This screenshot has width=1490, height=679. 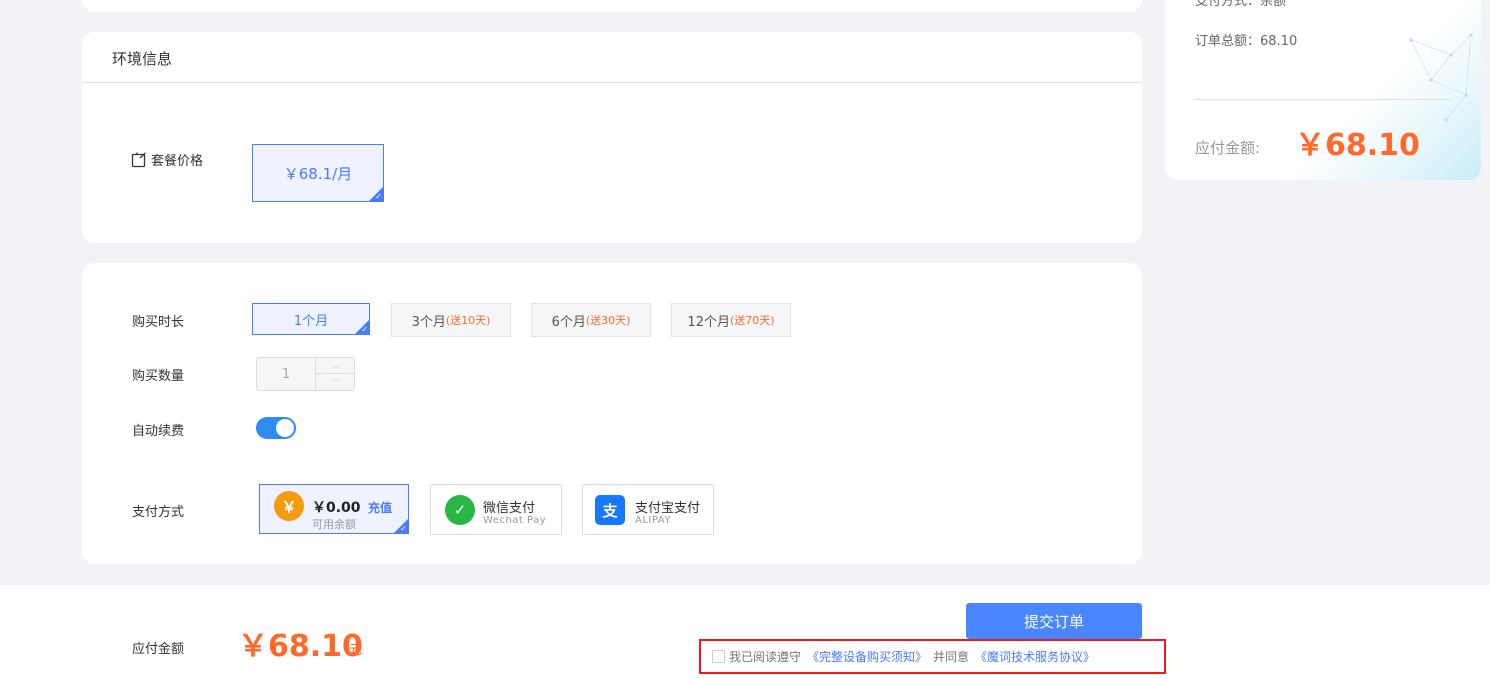 I want to click on package-price-value: ￥68.1/月, so click(x=318, y=173).